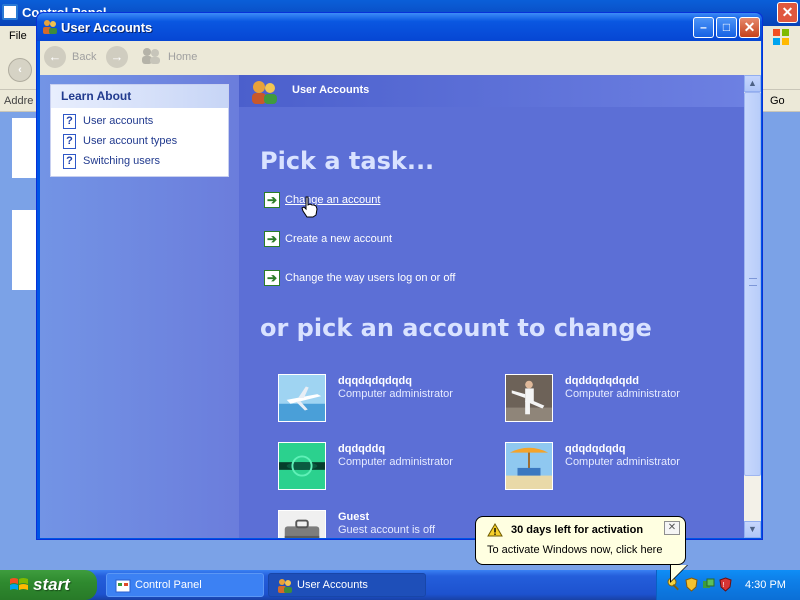 Image resolution: width=800 pixels, height=600 pixels. I want to click on home-label: Home, so click(183, 57).